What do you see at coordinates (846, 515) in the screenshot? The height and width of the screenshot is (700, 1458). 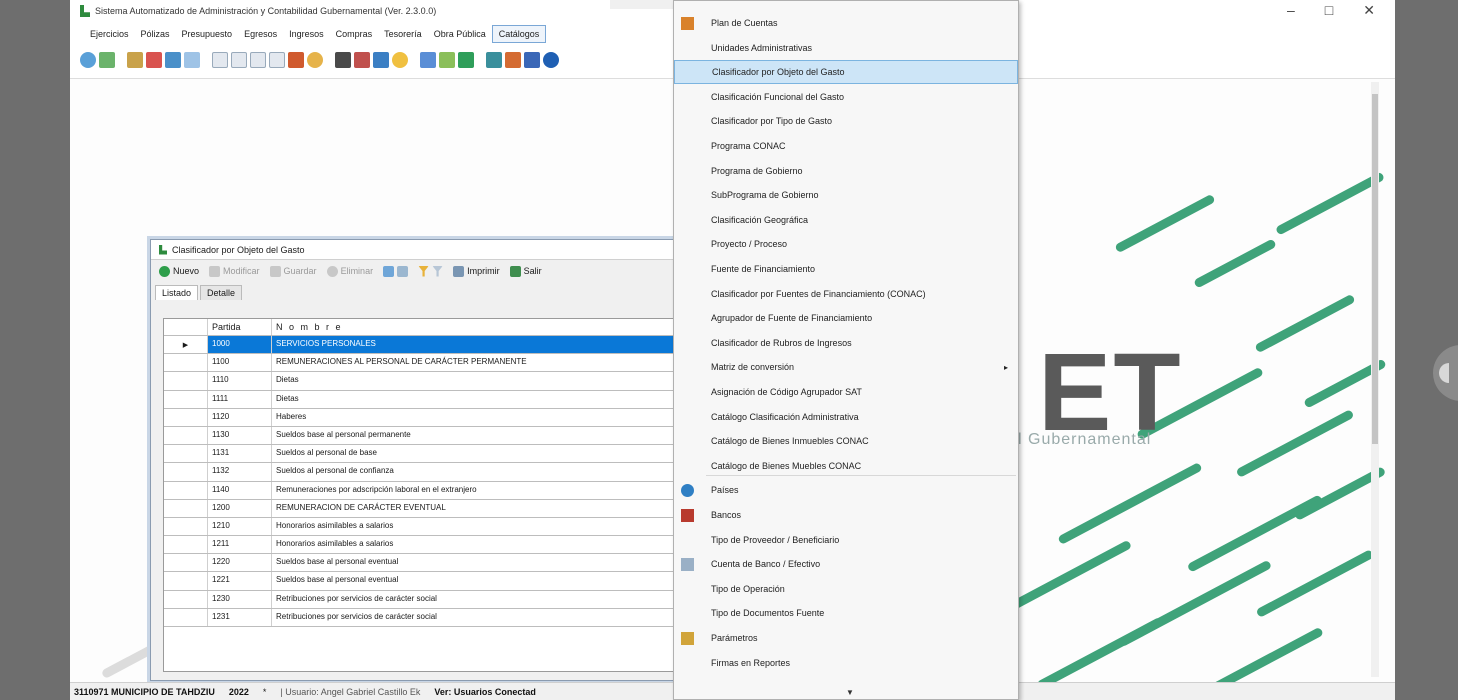 I see `menu-item: Bancos` at bounding box center [846, 515].